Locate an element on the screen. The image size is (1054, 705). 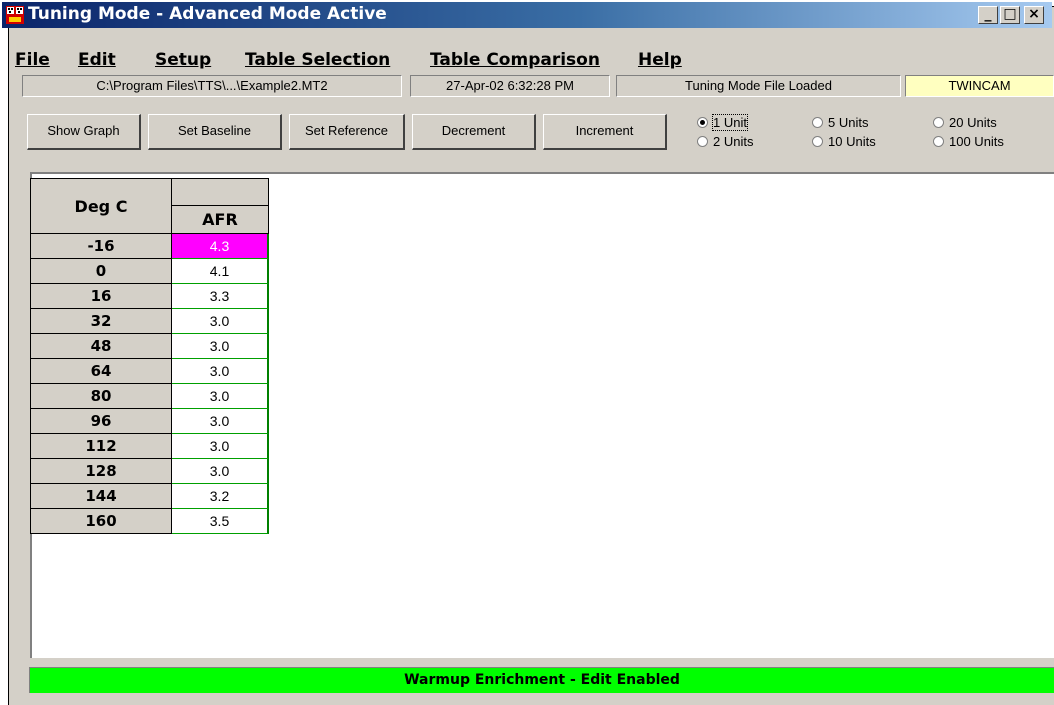
row-temperature: 16 is located at coordinates (101, 296).